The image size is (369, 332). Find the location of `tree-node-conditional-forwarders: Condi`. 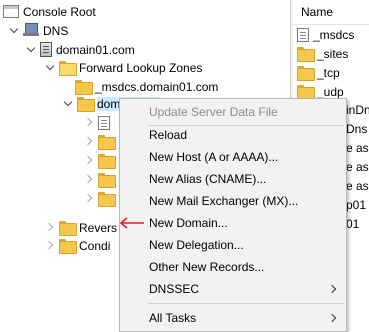

tree-node-conditional-forwarders: Condi is located at coordinates (78, 245).